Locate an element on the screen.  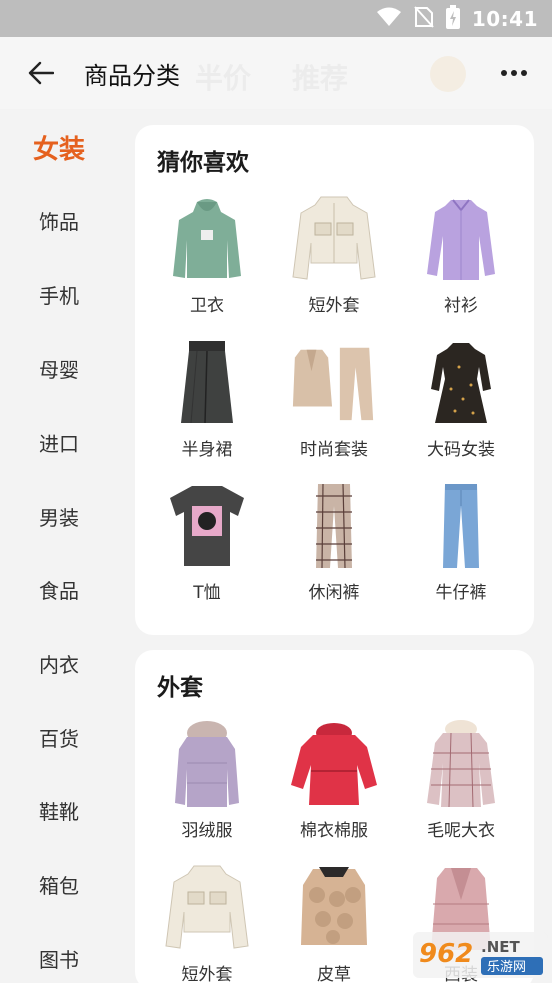
sidebar-item-general-goods: 百货 is located at coordinates (59, 737).